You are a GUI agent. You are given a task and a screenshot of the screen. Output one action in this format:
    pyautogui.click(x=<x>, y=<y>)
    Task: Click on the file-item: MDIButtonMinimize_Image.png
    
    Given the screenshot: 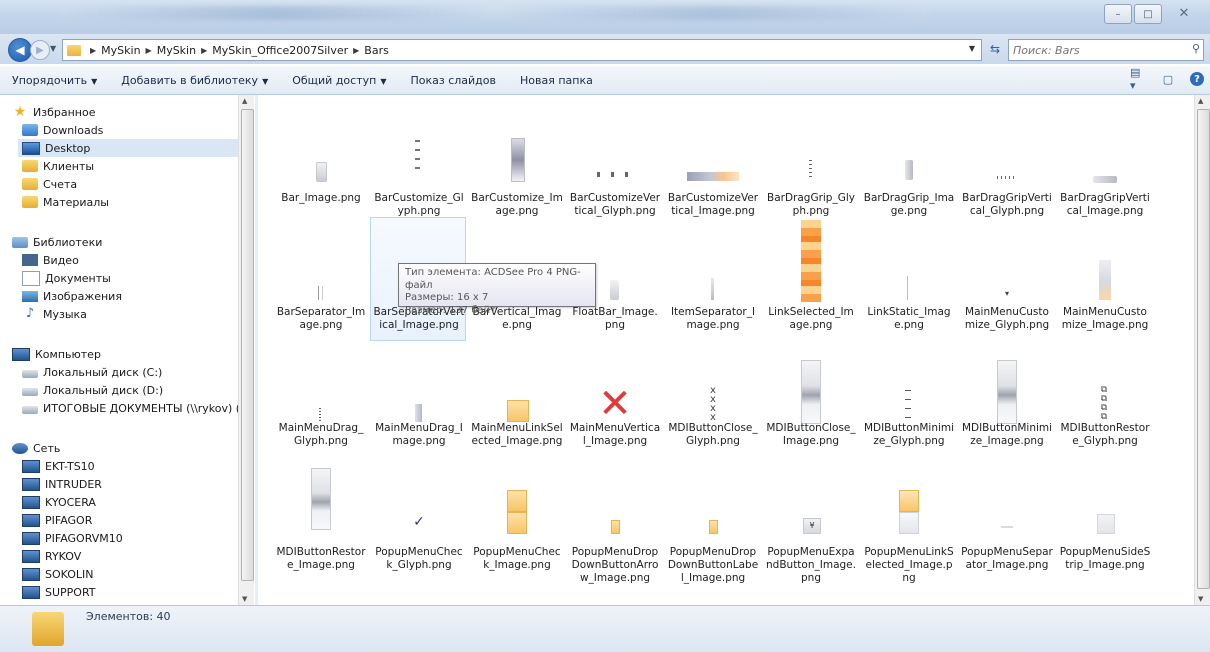 What is the action you would take?
    pyautogui.click(x=1006, y=407)
    